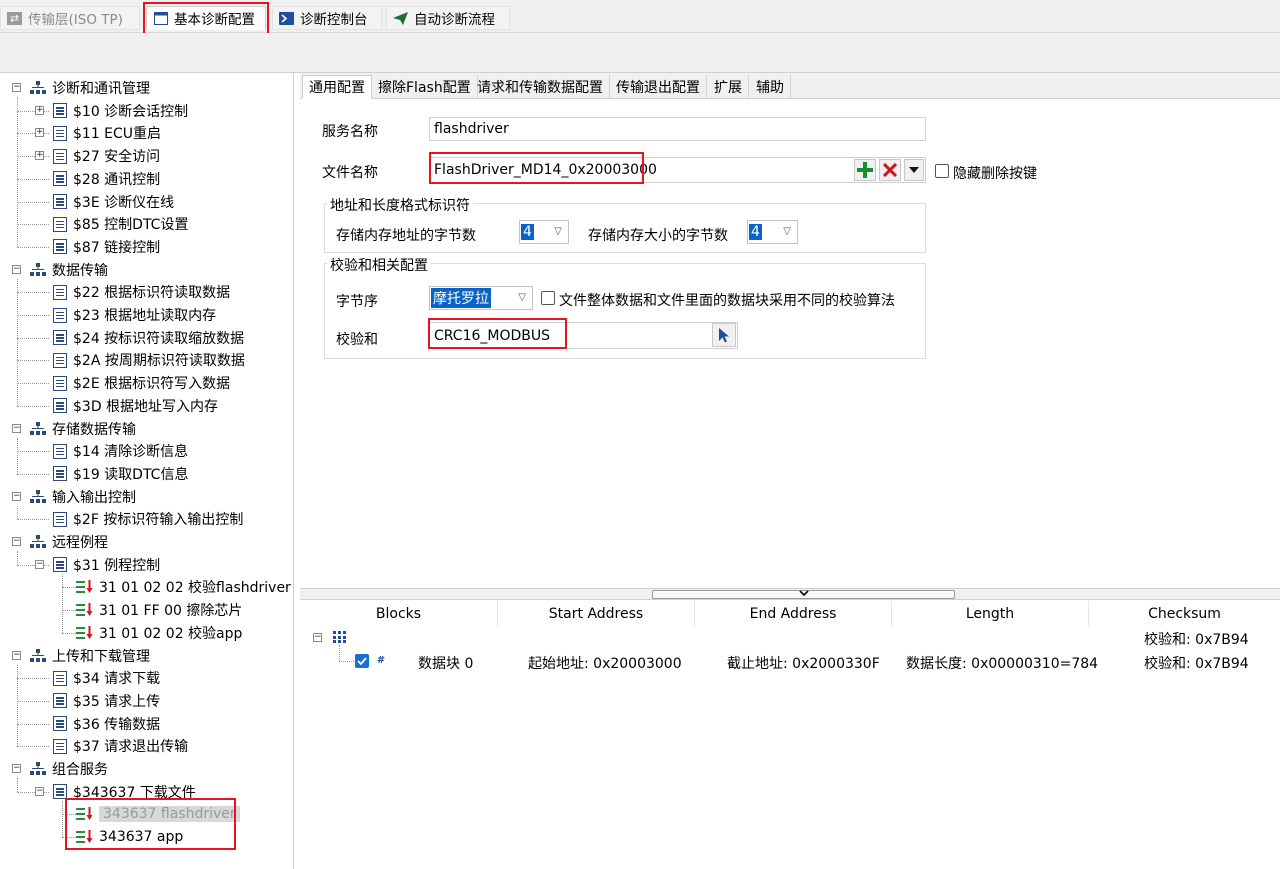 This screenshot has width=1280, height=869. What do you see at coordinates (106, 678) in the screenshot?
I see `tree-item: $34 请求下载` at bounding box center [106, 678].